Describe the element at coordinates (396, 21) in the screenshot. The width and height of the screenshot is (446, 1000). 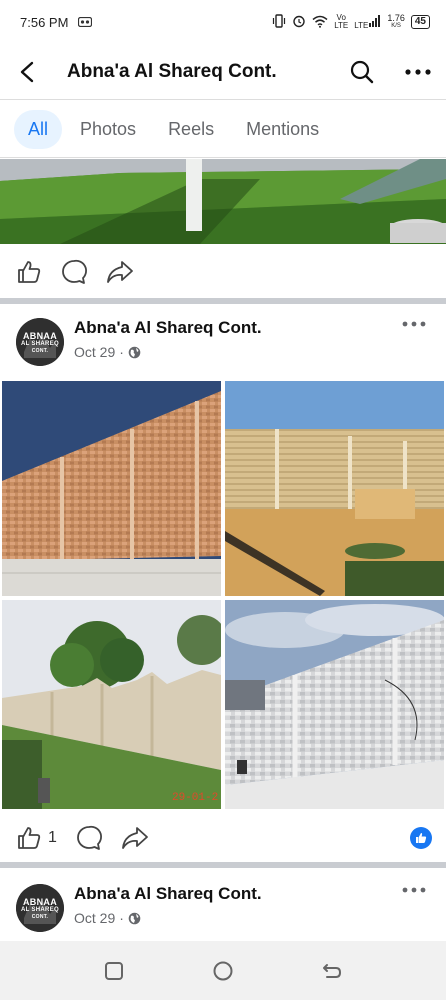
I see `network-speed: 1.76 K/S` at that location.